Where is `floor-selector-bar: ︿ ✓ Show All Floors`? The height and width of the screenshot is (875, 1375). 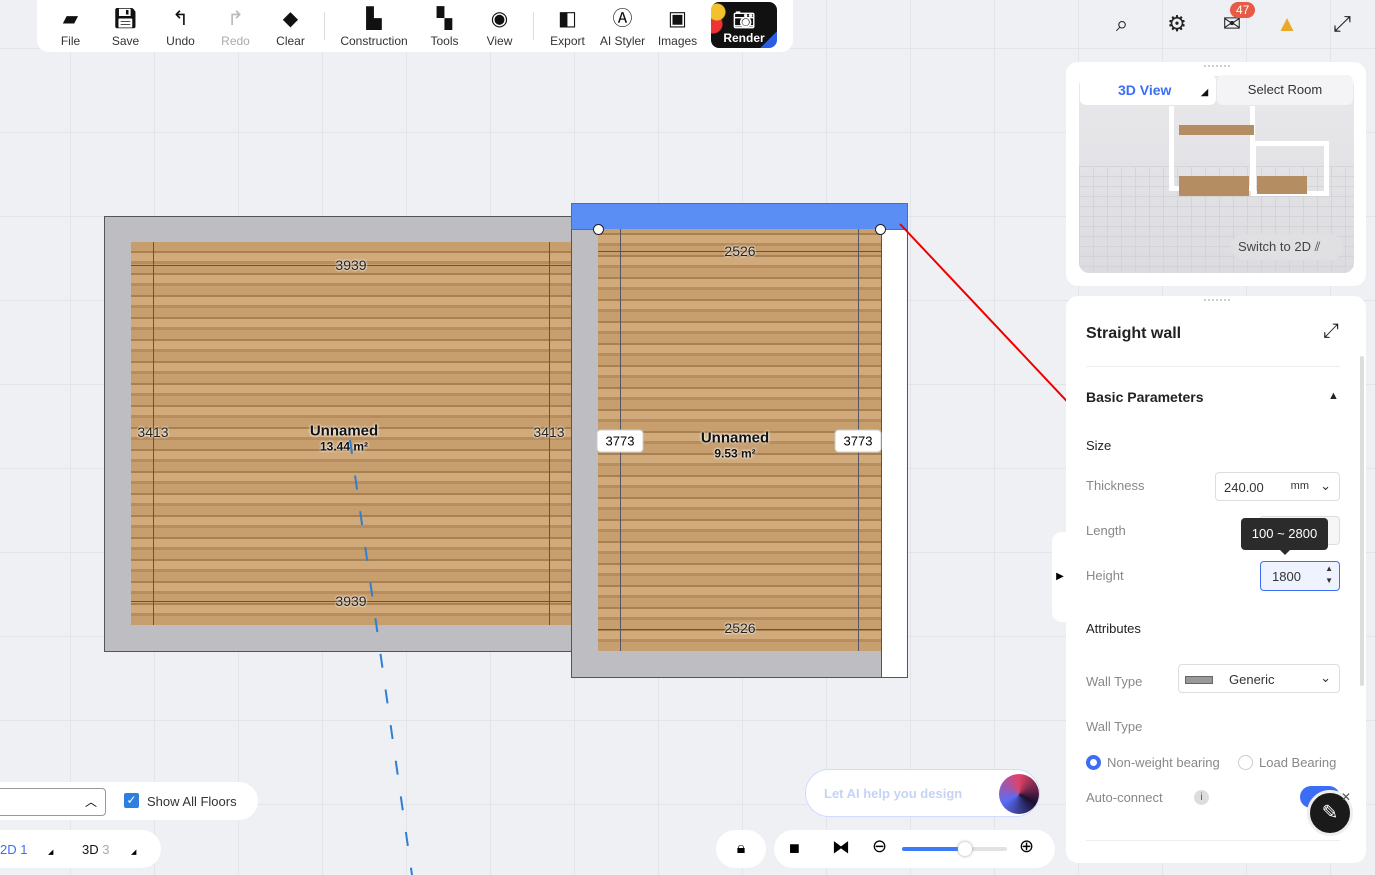
floor-selector-bar: ︿ ✓ Show All Floors is located at coordinates (129, 801).